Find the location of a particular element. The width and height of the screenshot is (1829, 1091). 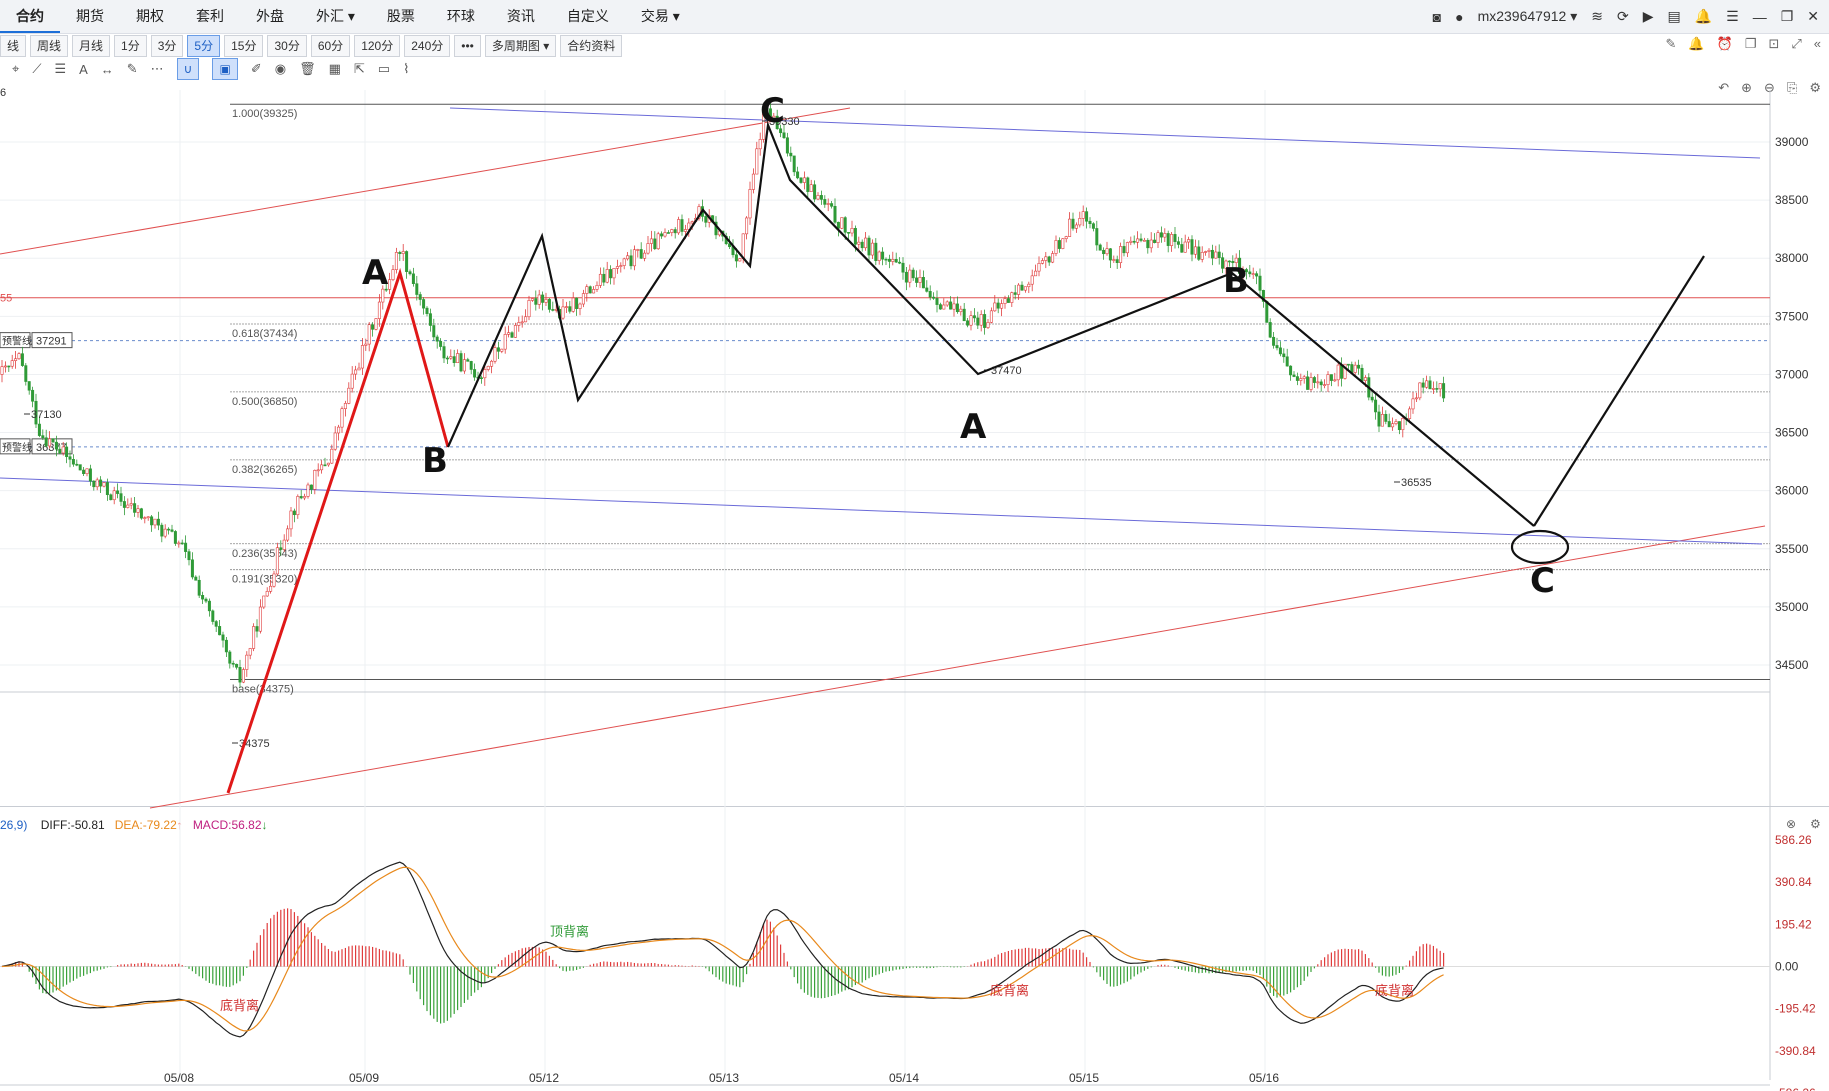

bell-icon: 🔔 is located at coordinates (1696, 44).